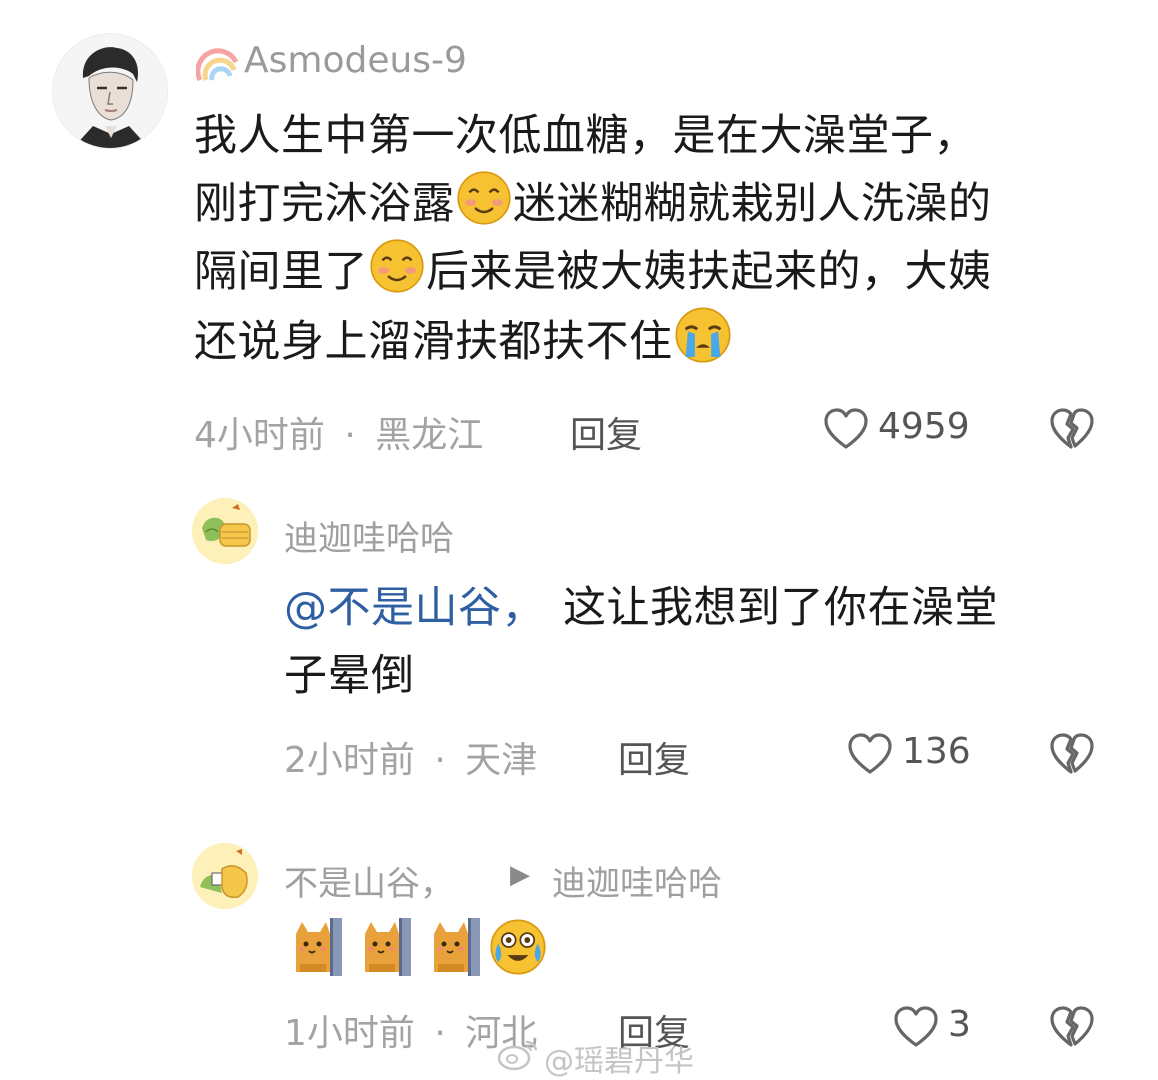  Describe the element at coordinates (217, 61) in the screenshot. I see `rainbow-icon` at that location.